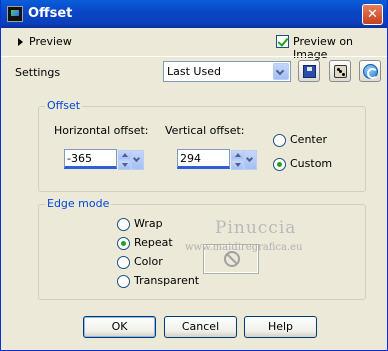 The image size is (388, 351). What do you see at coordinates (124, 165) in the screenshot?
I see `horizontal-spin-down` at bounding box center [124, 165].